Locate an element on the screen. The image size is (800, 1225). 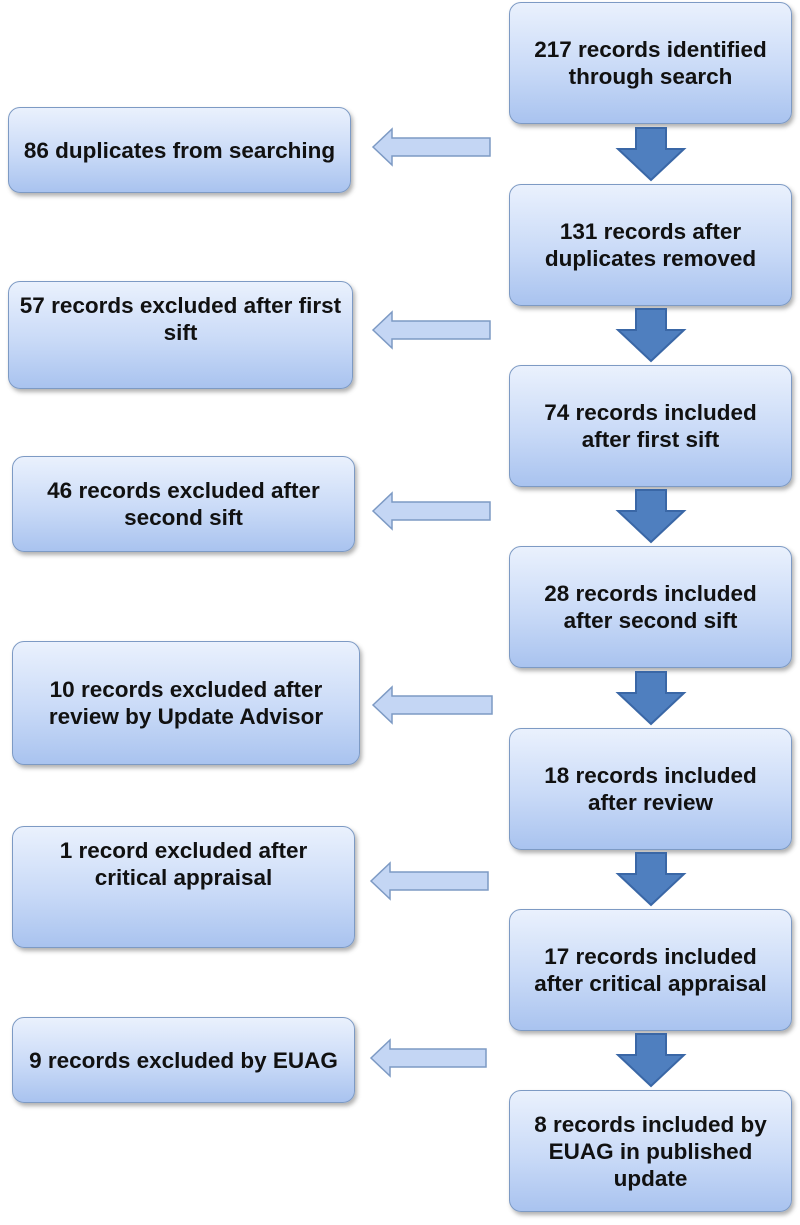
exclusion-box-first-sift: 57 records excluded after first sift is located at coordinates (180, 335).